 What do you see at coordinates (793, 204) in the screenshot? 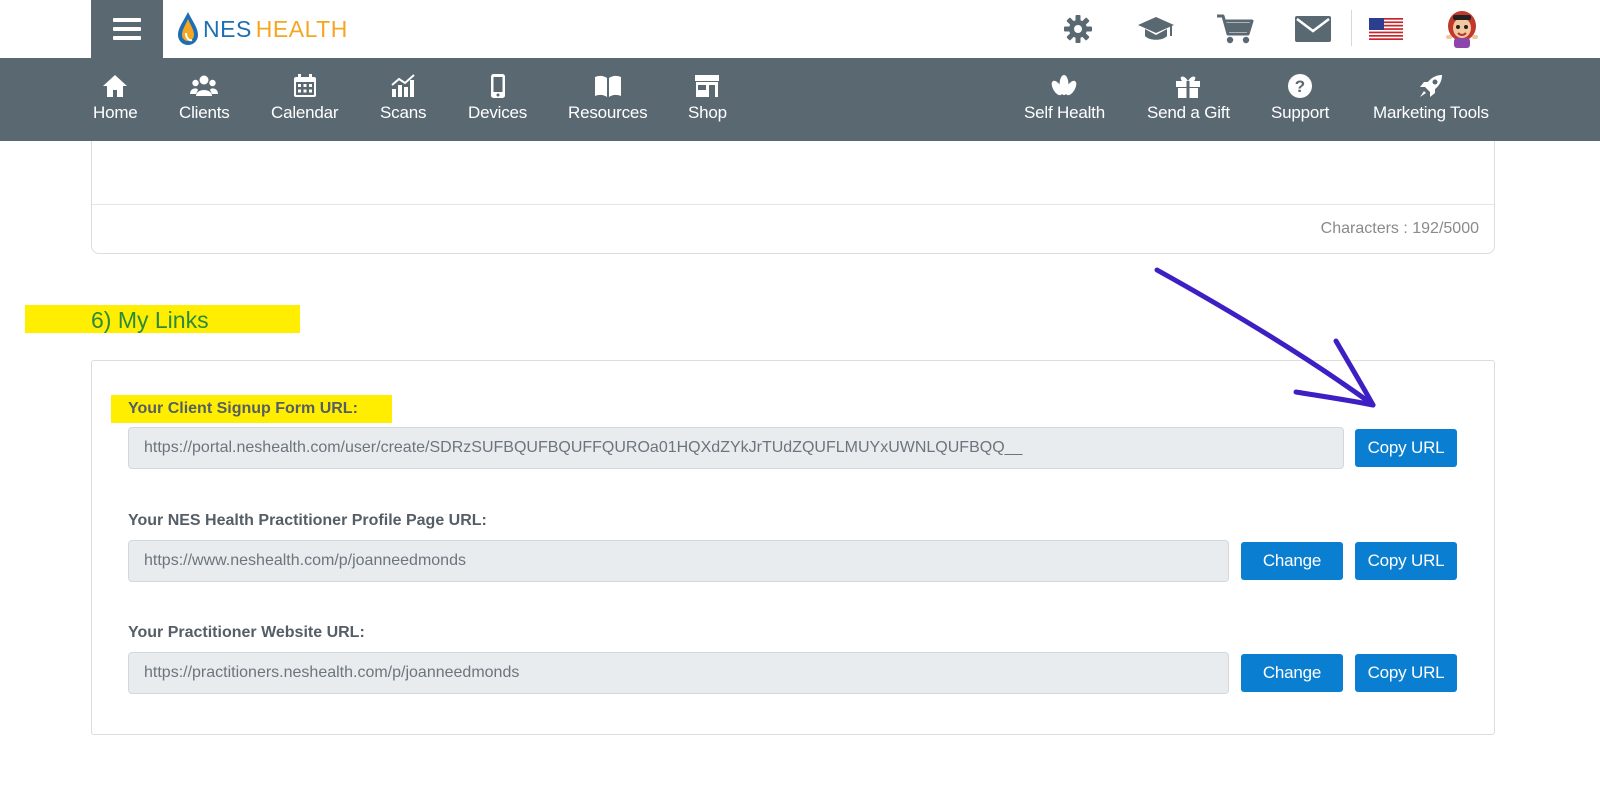
I see `panel-divider` at bounding box center [793, 204].